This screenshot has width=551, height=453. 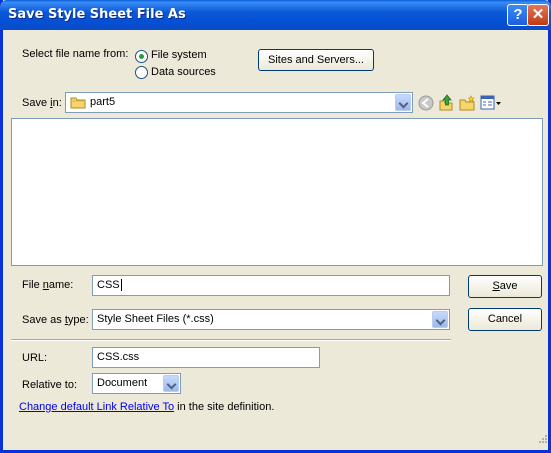 I want to click on relative-to-label: Relative to:, so click(x=50, y=385).